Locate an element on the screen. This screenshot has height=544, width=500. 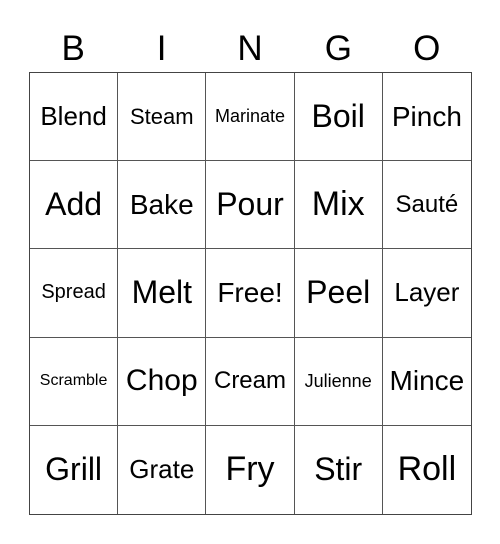
free-space-cell: Free! is located at coordinates (250, 293).